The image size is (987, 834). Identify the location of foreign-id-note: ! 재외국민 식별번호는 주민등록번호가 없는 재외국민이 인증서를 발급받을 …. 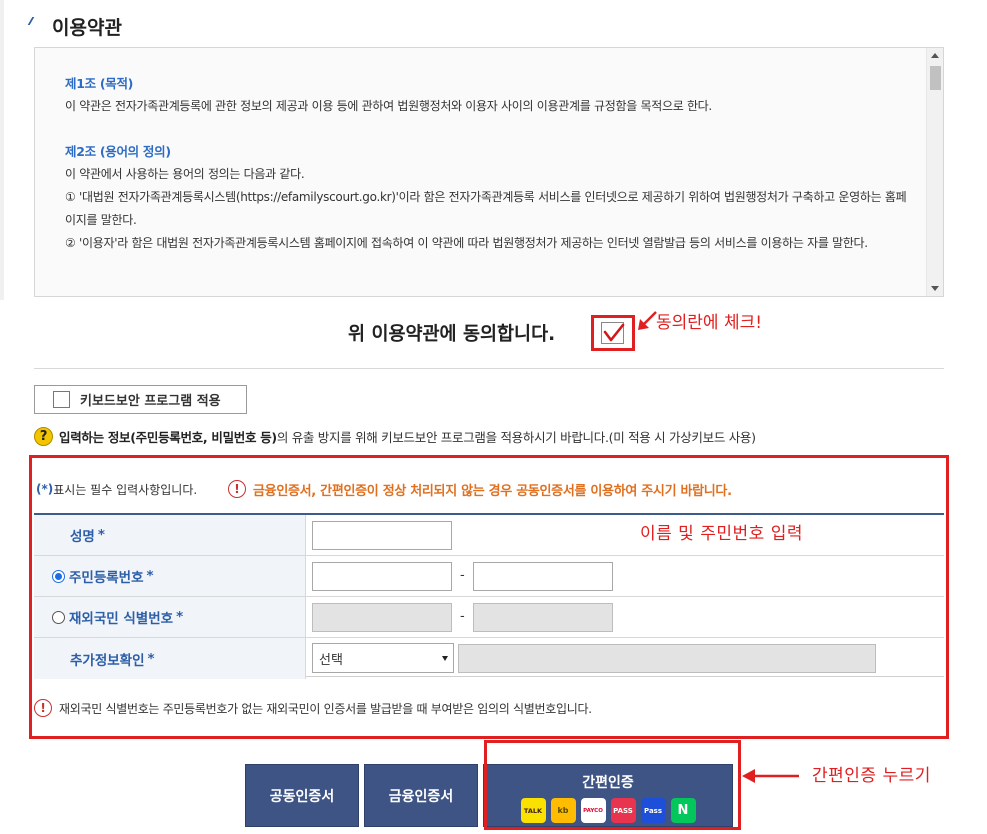
(313, 708).